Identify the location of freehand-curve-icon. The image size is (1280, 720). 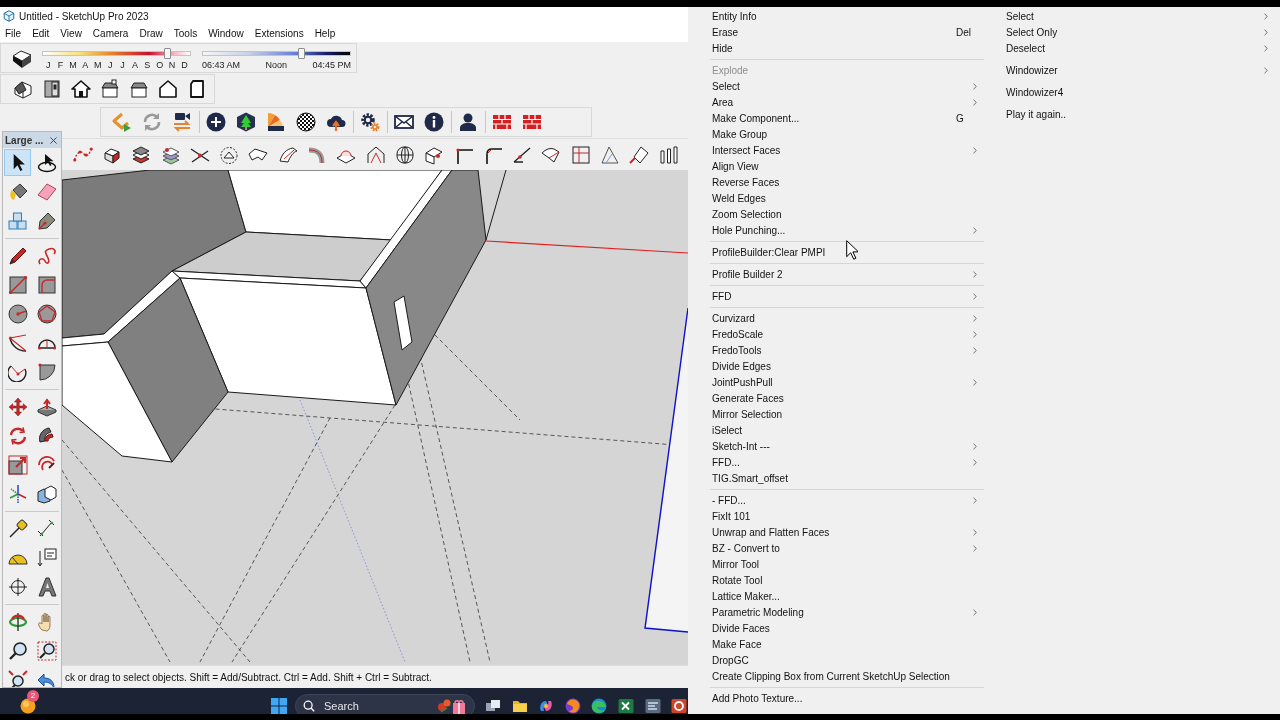
(46, 255).